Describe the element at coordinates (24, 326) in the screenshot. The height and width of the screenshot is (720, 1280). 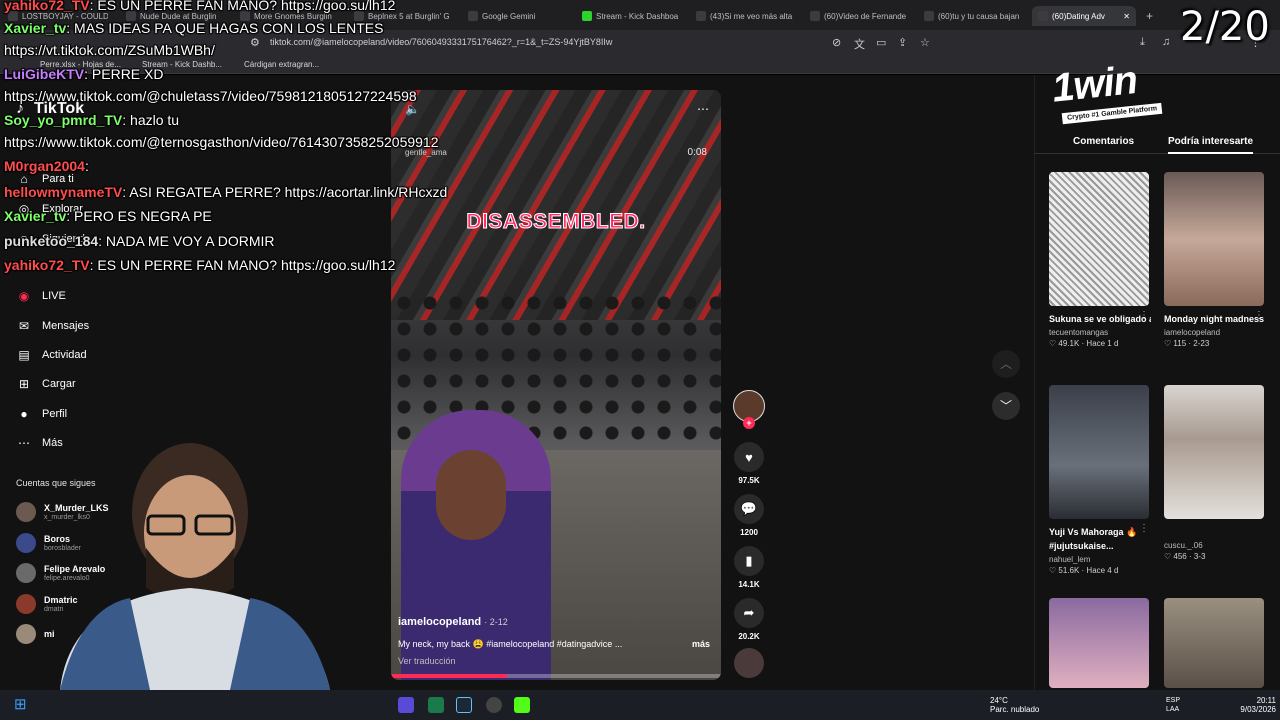
I see `messages-icon: ✉` at that location.